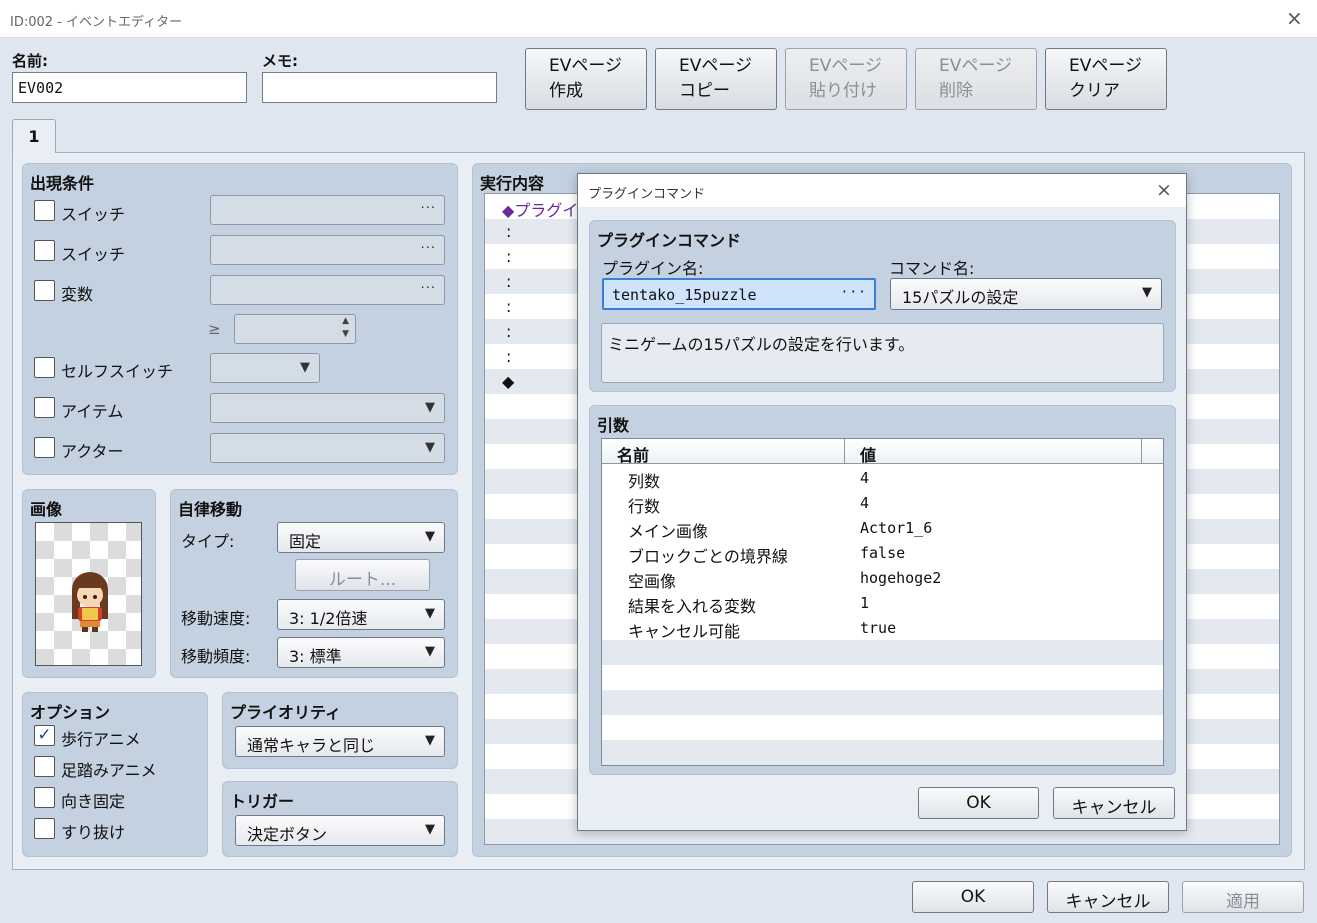 The height and width of the screenshot is (923, 1317). Describe the element at coordinates (1294, 18) in the screenshot. I see `close-icon: ×` at that location.